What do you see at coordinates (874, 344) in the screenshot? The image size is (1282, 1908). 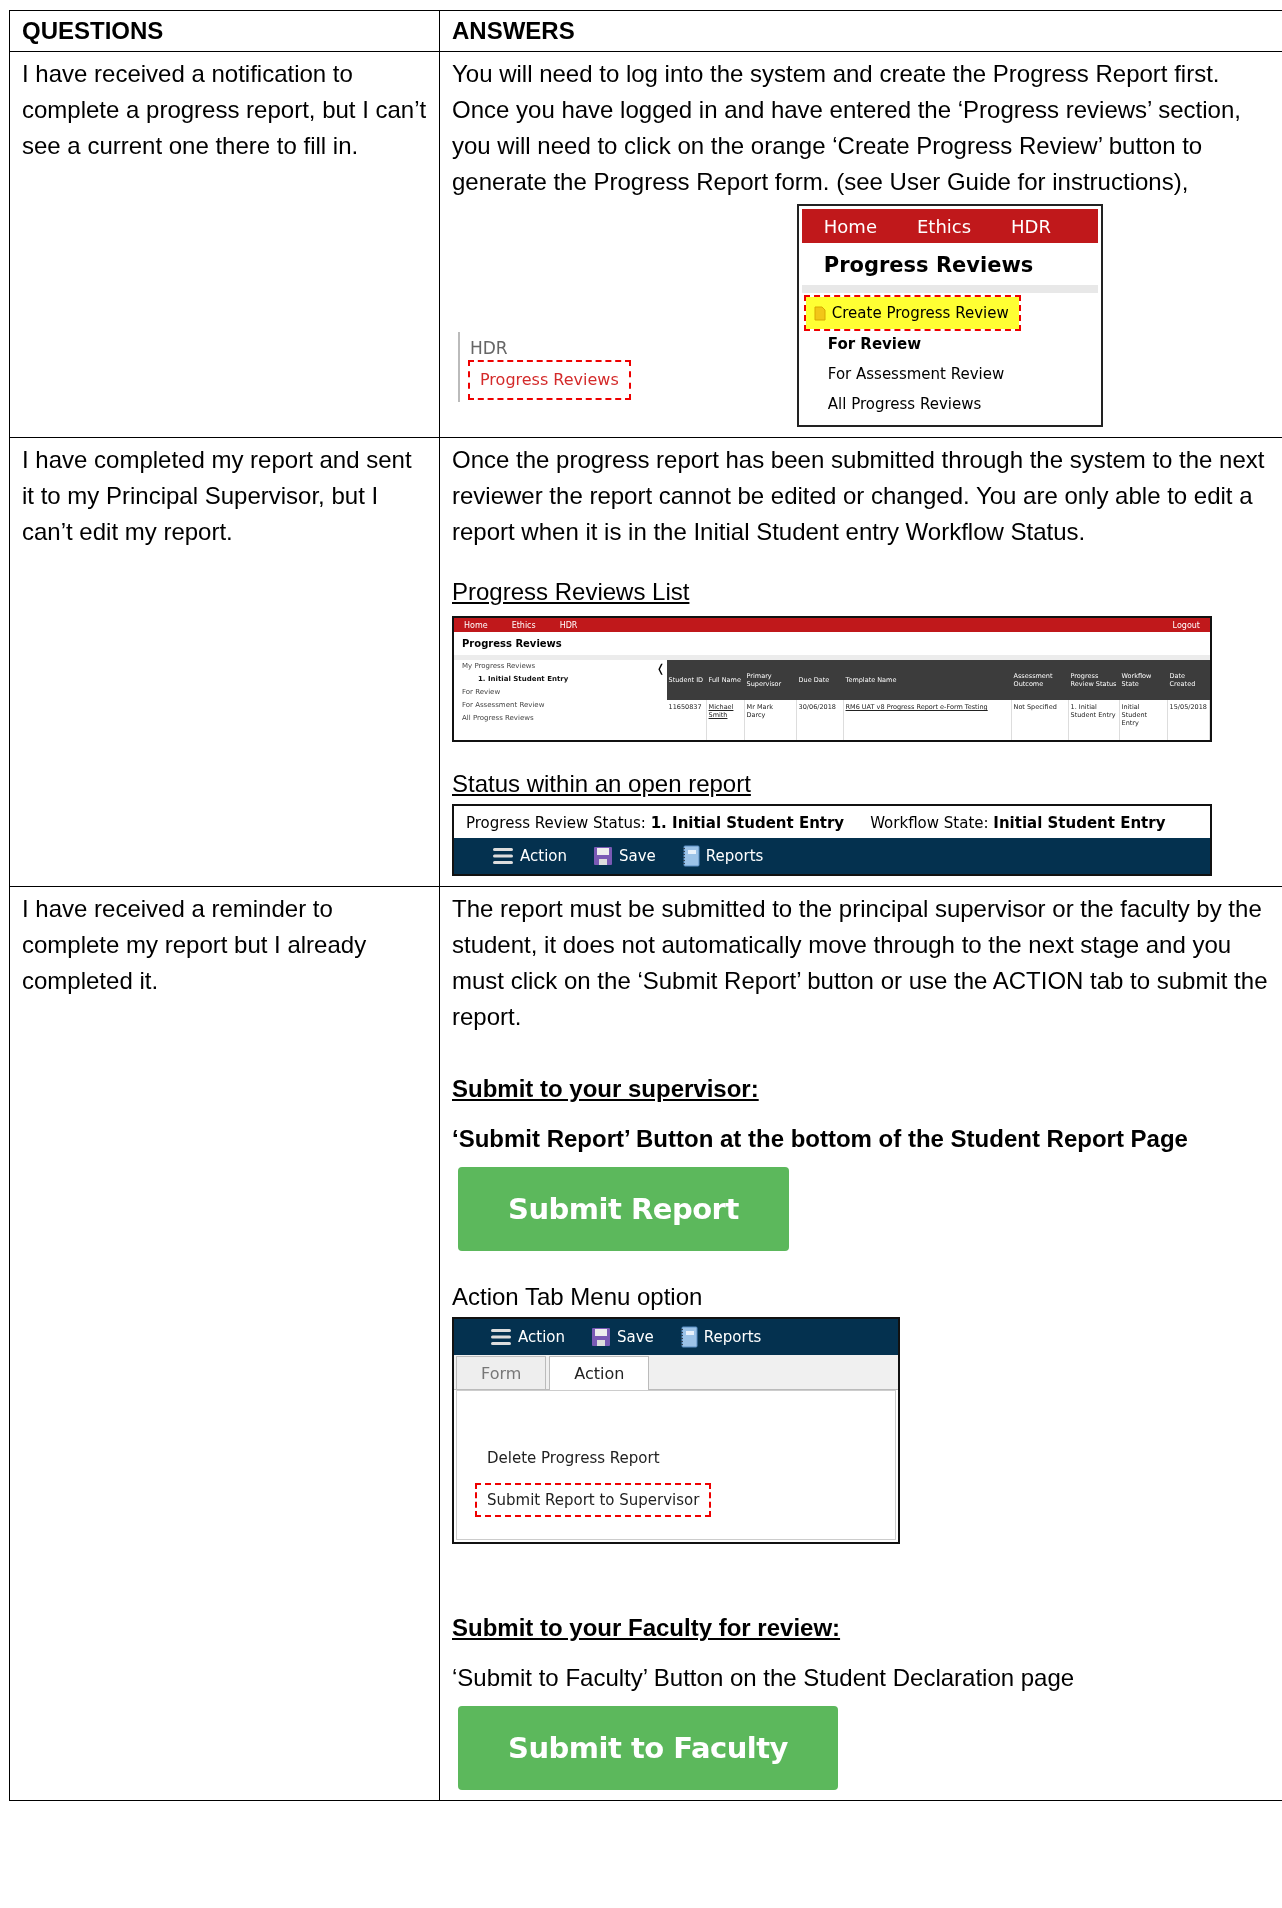 I see `menu-item: For Review` at bounding box center [874, 344].